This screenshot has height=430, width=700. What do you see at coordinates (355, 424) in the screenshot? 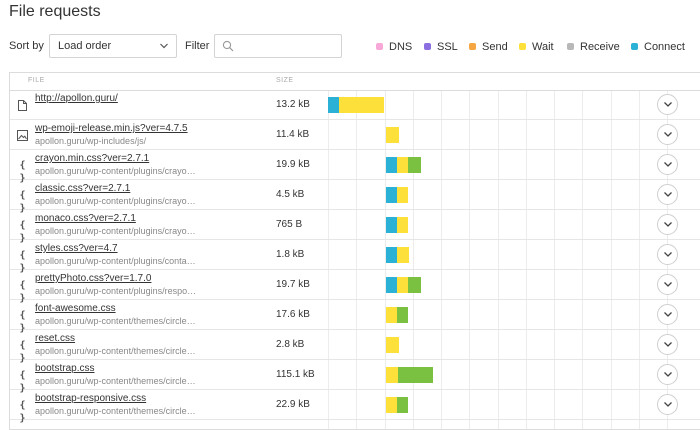
I see `table-row` at bounding box center [355, 424].